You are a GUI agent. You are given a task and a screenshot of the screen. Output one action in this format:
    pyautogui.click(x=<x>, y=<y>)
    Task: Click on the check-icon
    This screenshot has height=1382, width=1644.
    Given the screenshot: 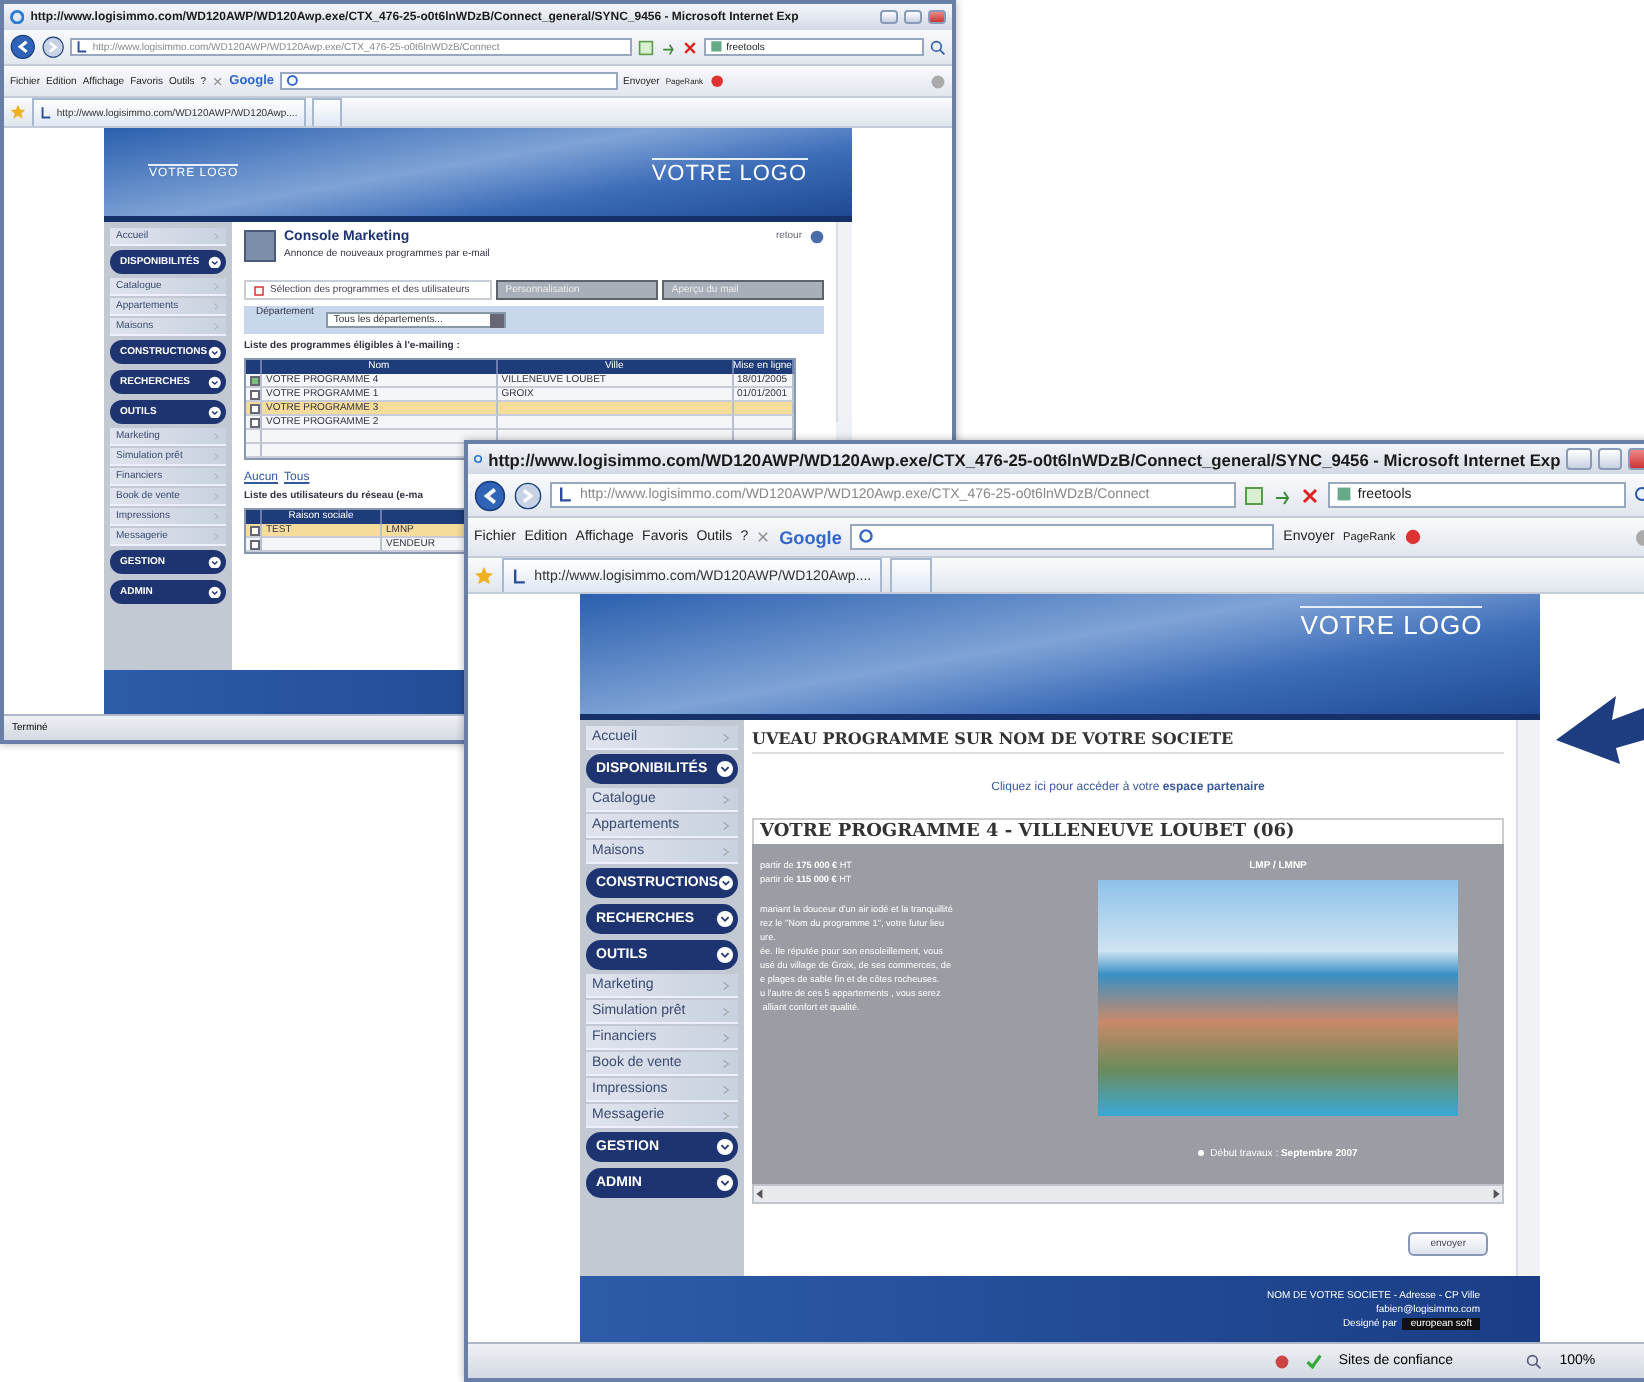 What is the action you would take?
    pyautogui.click(x=1313, y=1361)
    